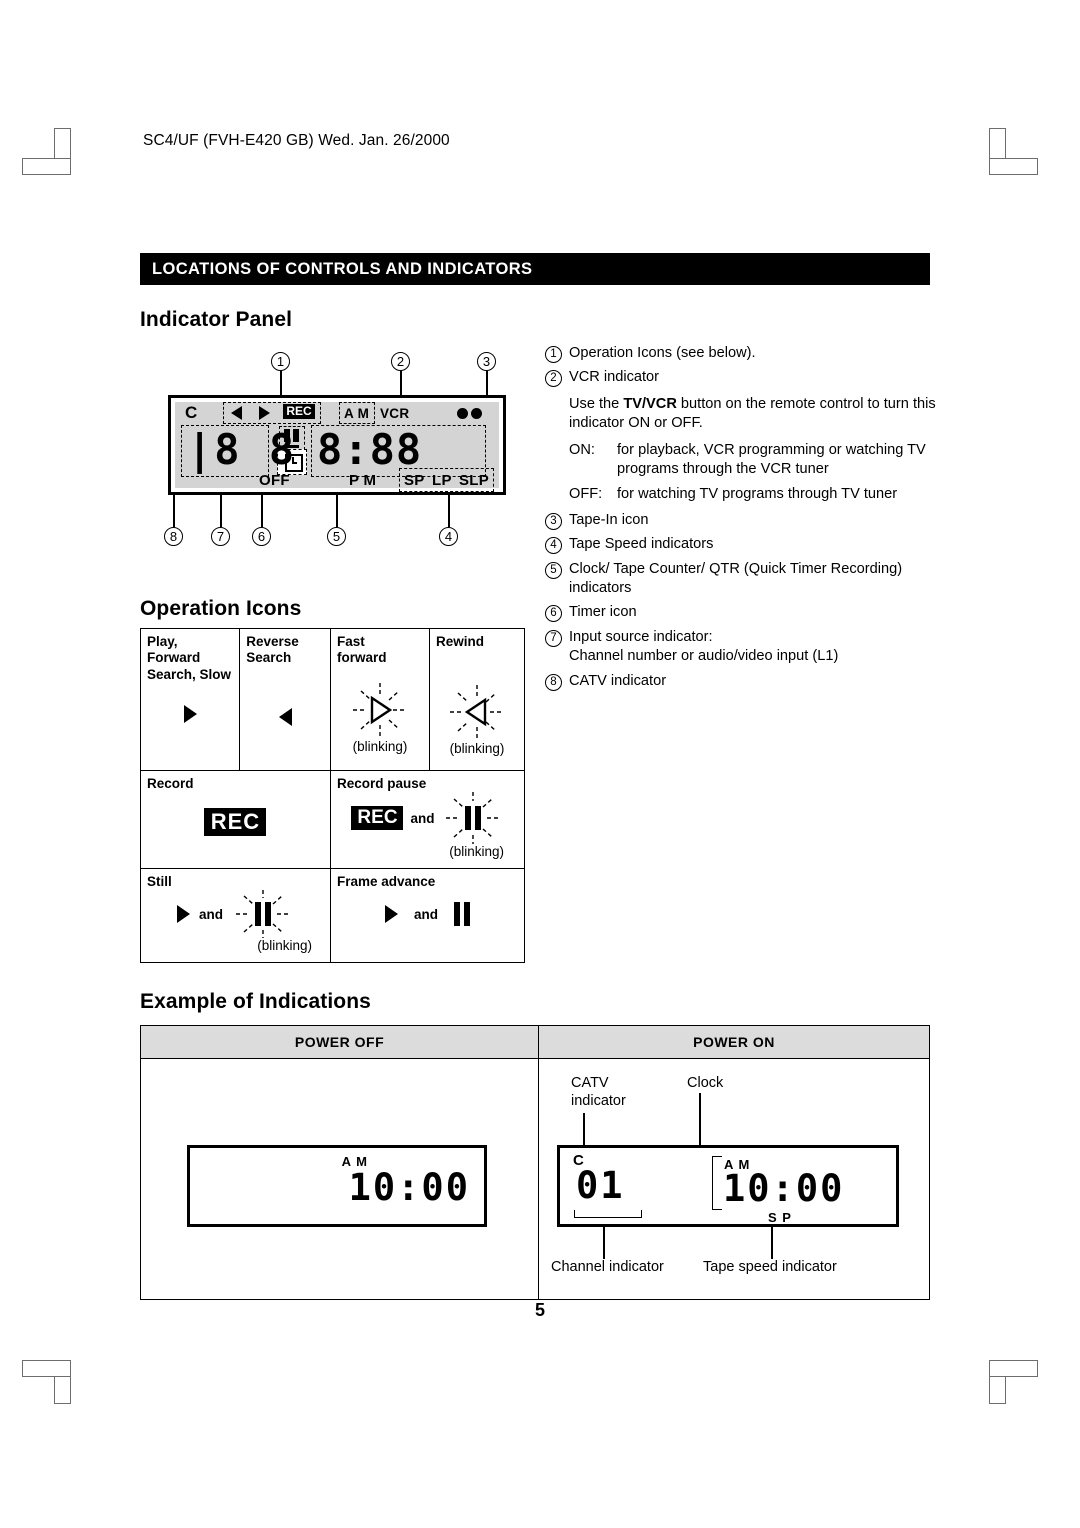  Describe the element at coordinates (173, 536) in the screenshot. I see `callout-8: 8` at that location.